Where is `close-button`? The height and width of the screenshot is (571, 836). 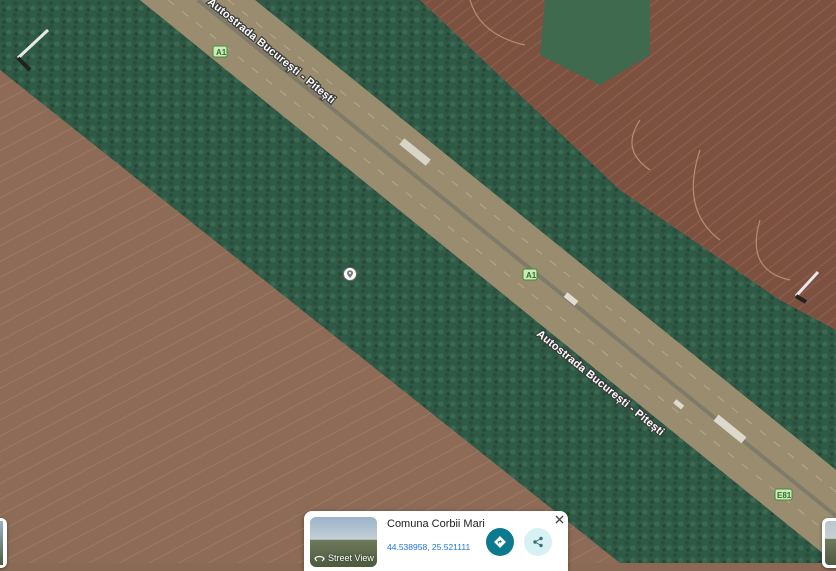
close-button is located at coordinates (559, 519).